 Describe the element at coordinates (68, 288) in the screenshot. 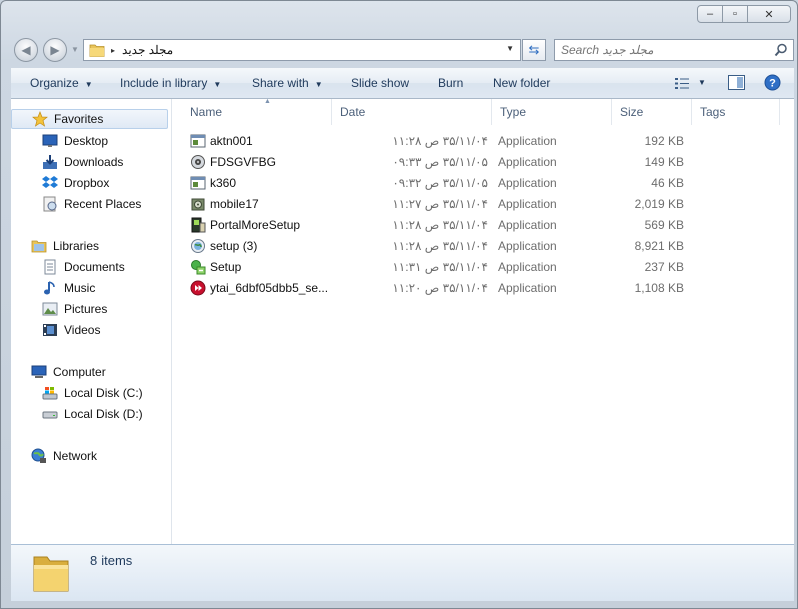

I see `sidebar-item-music: Music` at that location.